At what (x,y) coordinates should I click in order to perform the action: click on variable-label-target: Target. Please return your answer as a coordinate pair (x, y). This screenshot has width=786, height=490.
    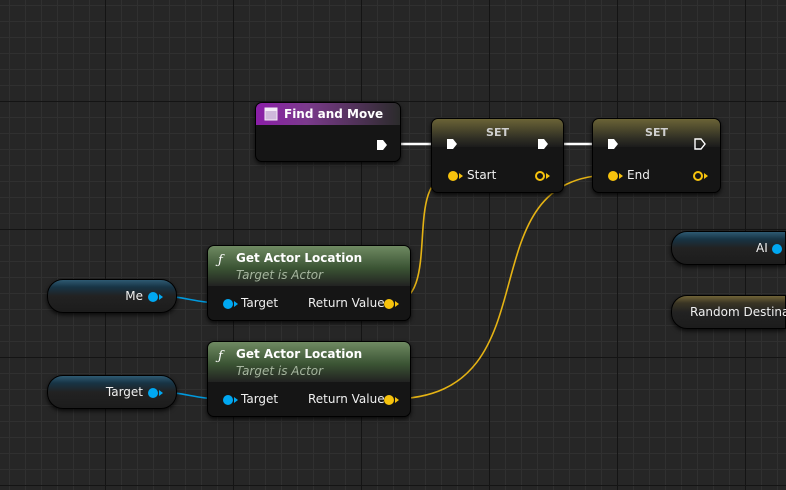
    Looking at the image, I should click on (124, 392).